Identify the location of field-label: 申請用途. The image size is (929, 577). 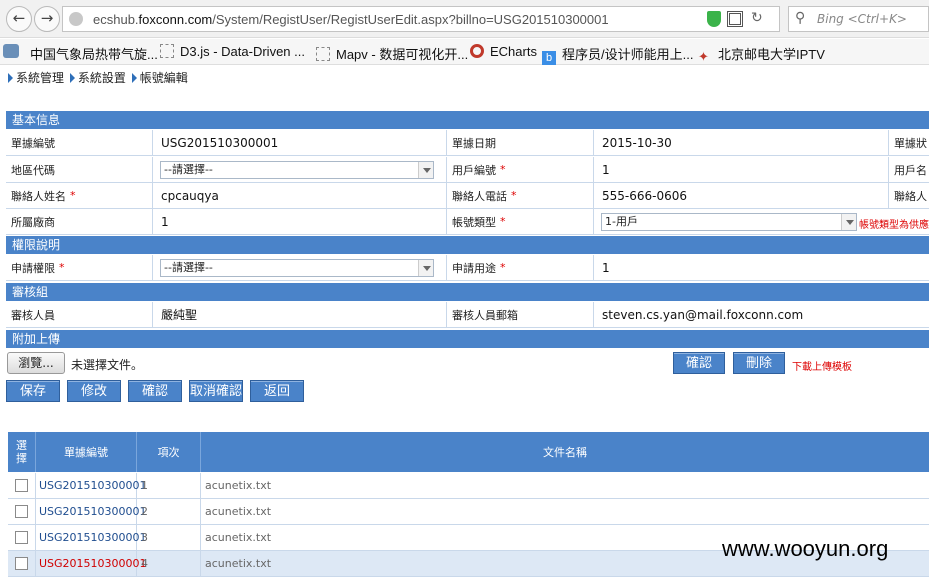
(474, 268).